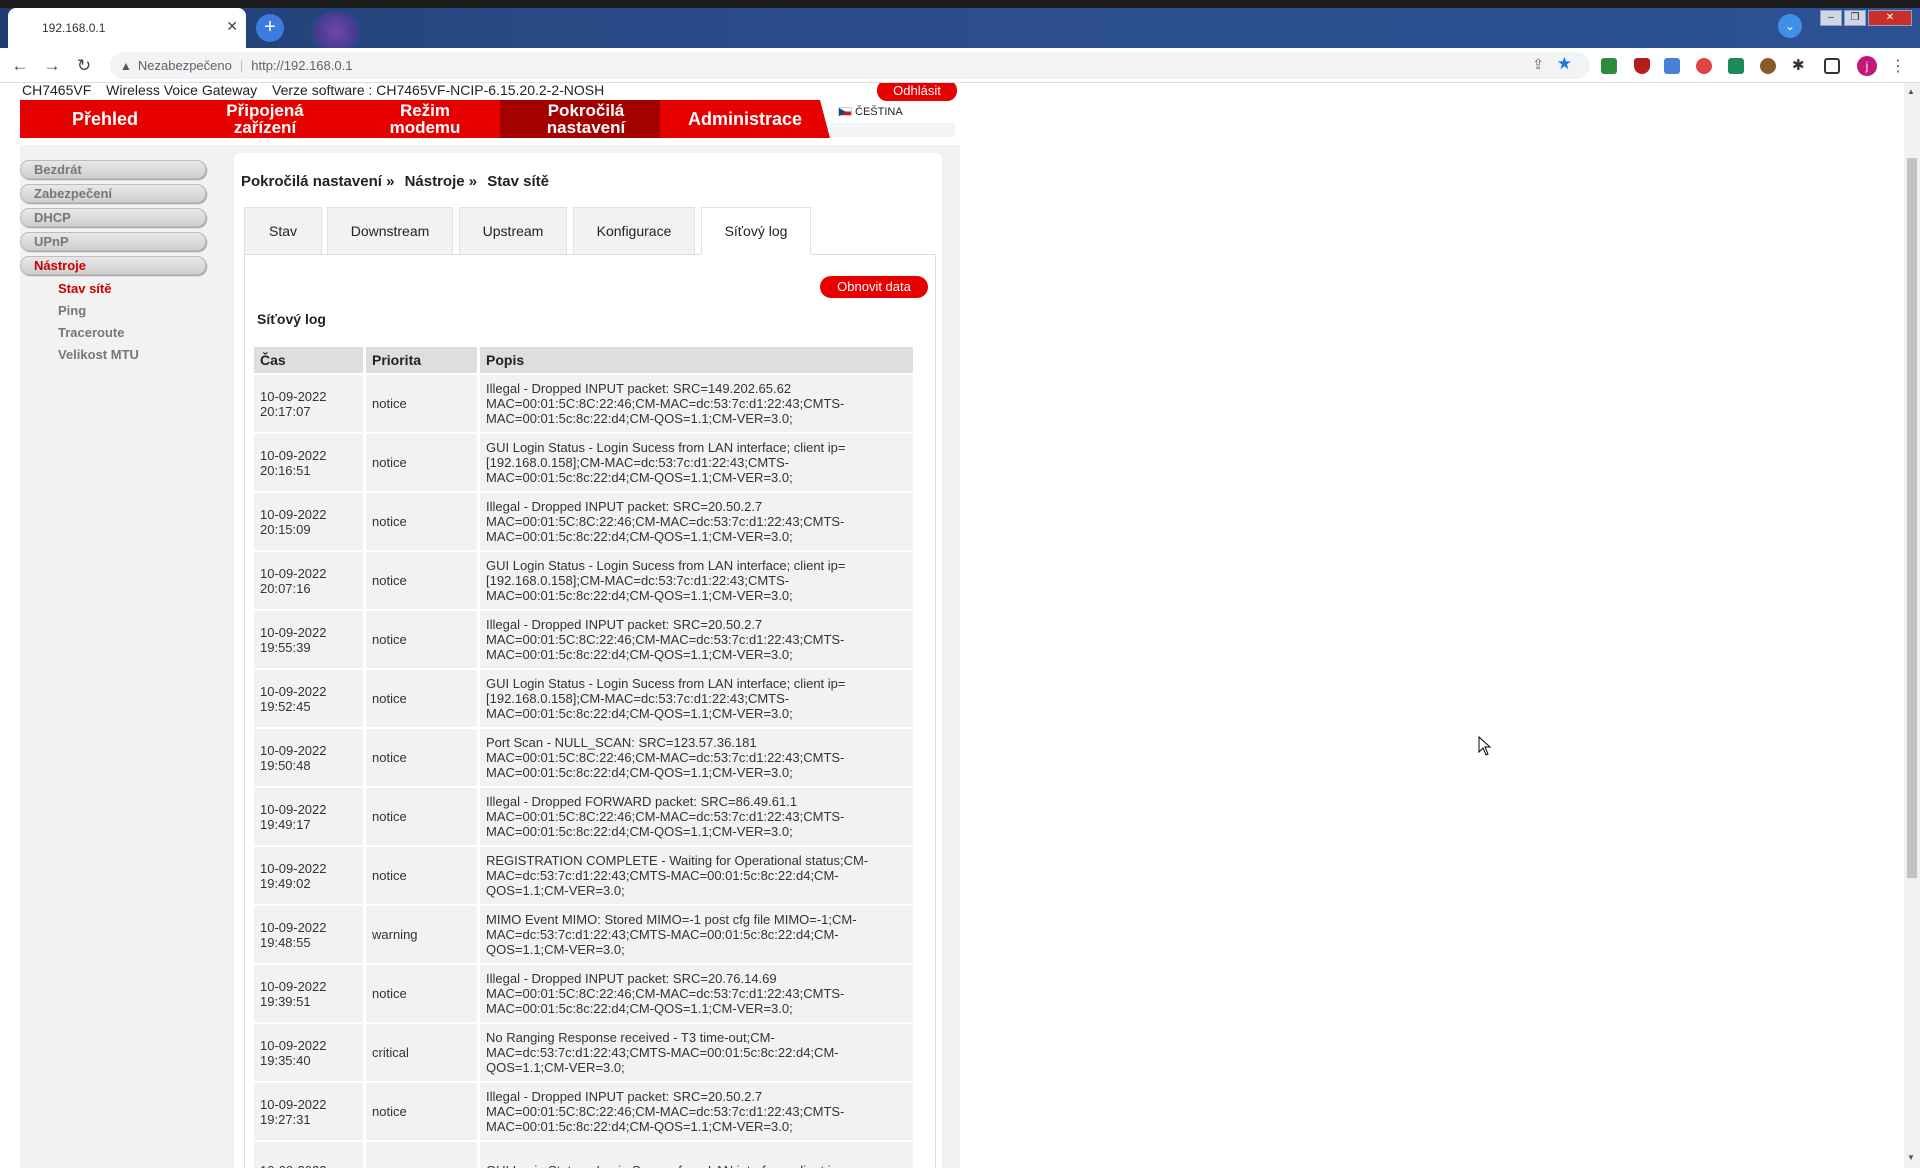 This screenshot has height=1168, width=1920. I want to click on column-header-priorita: Priorita, so click(423, 360).